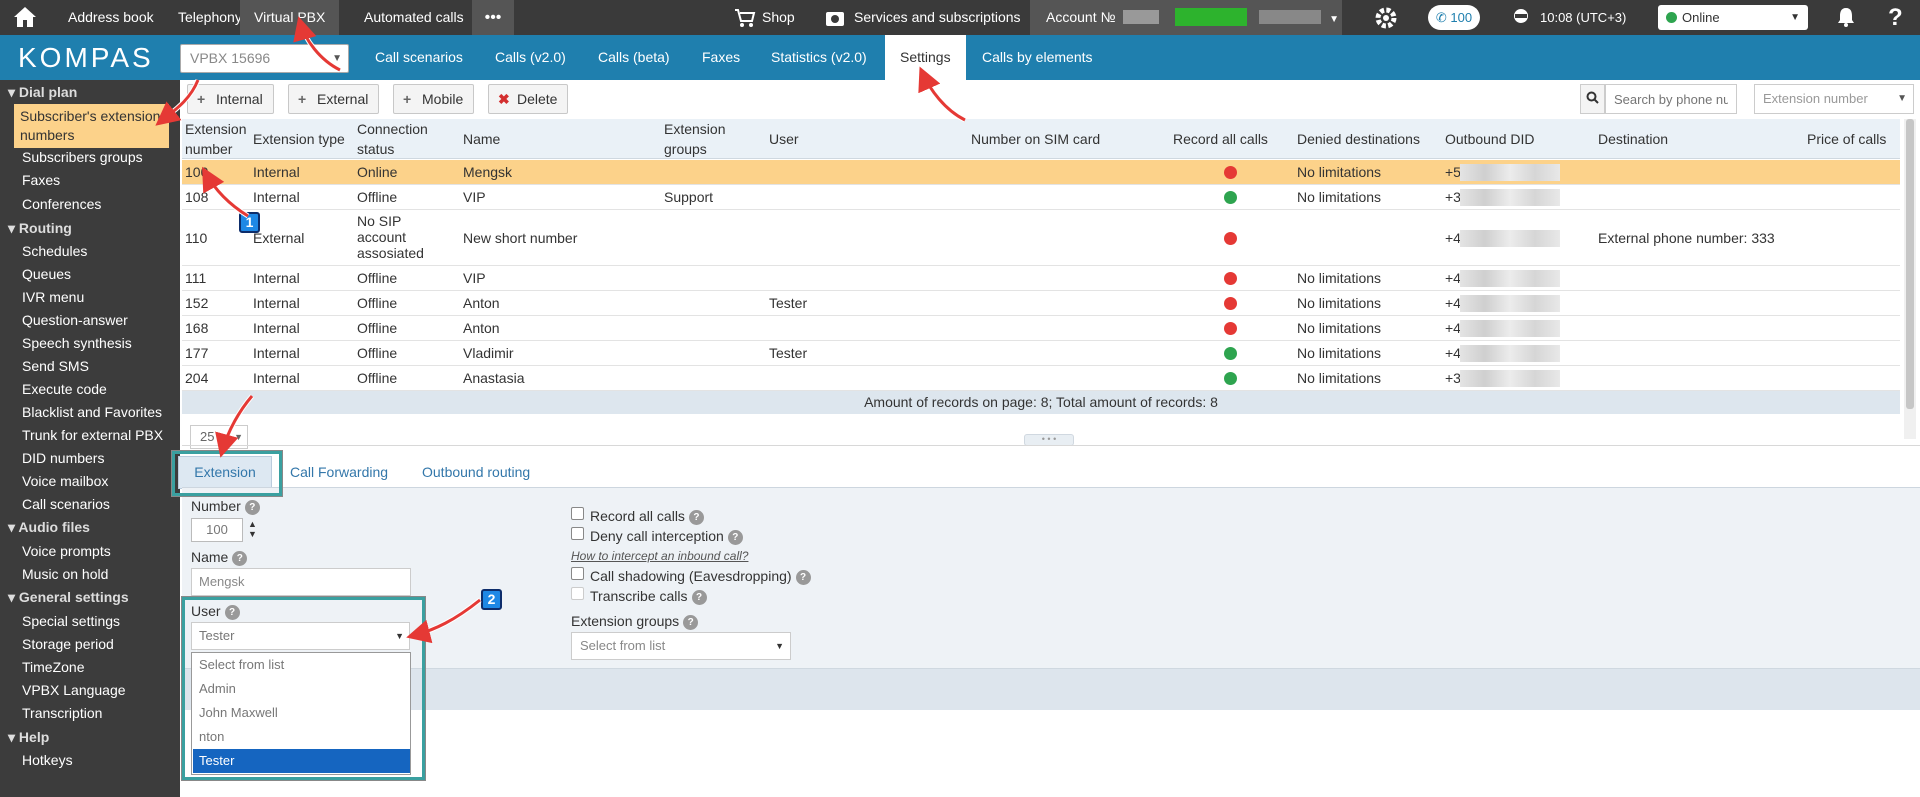  I want to click on tab-call-forwarding: Call Forwarding, so click(339, 472).